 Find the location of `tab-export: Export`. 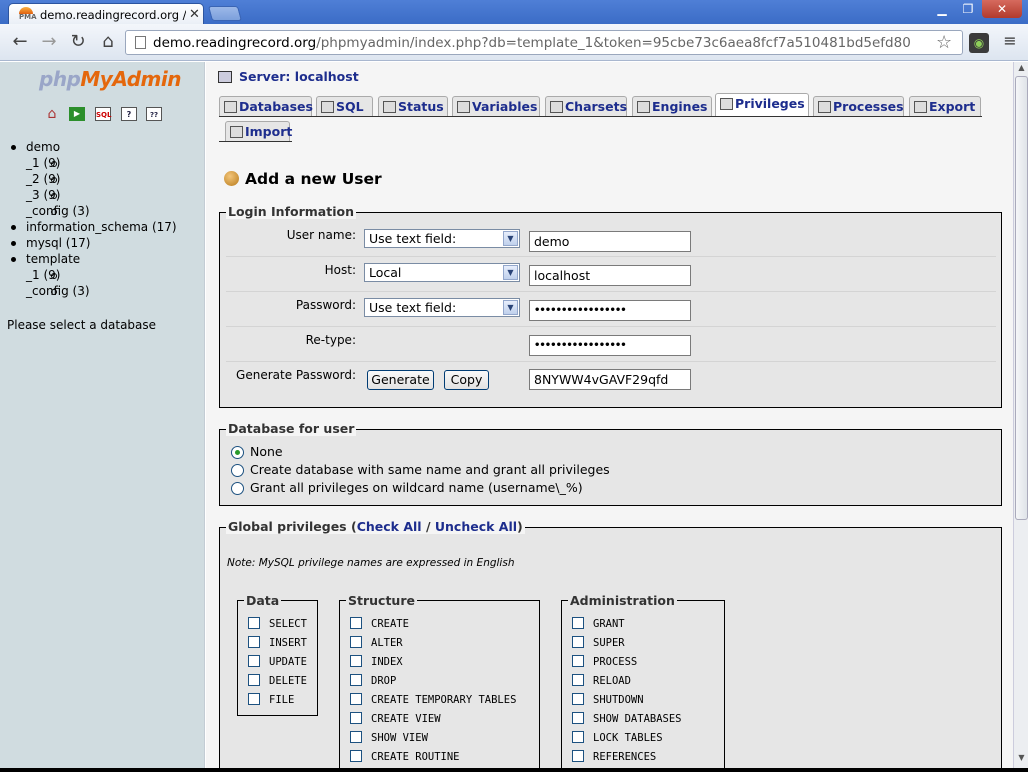

tab-export: Export is located at coordinates (945, 106).